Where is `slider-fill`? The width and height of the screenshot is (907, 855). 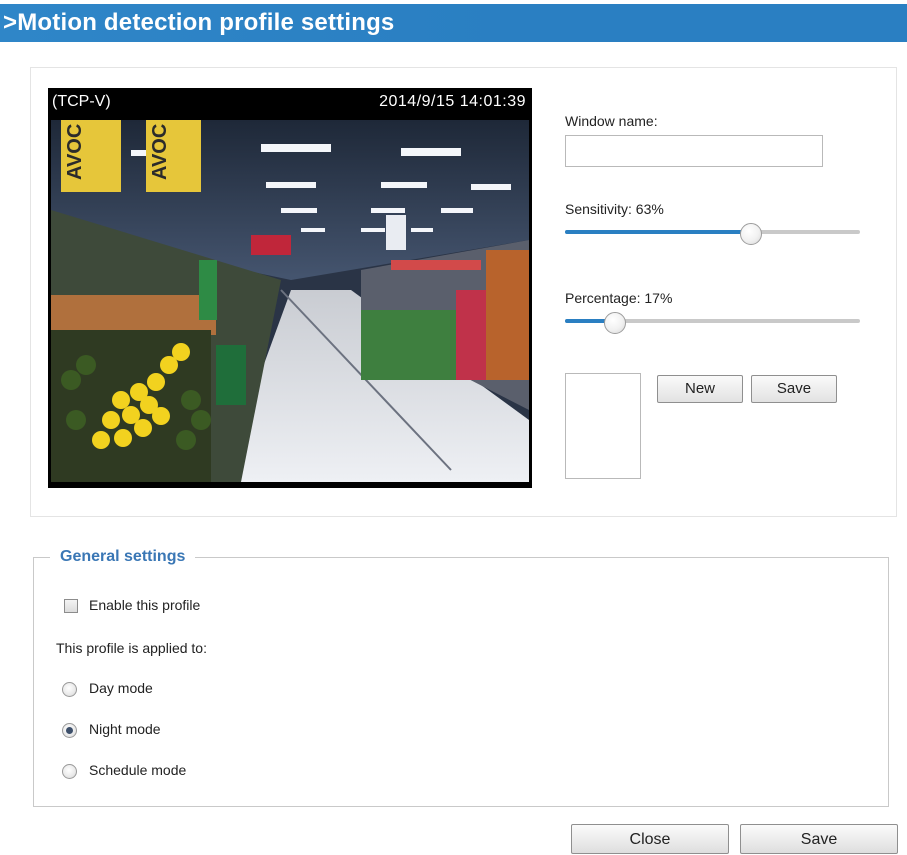 slider-fill is located at coordinates (658, 232).